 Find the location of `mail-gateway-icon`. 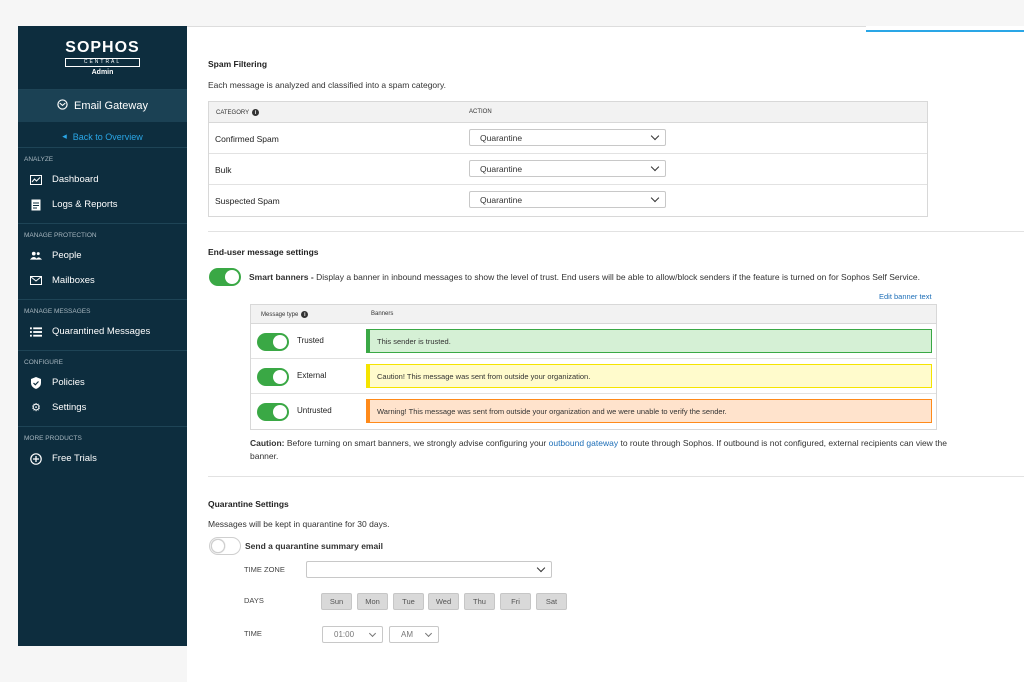

mail-gateway-icon is located at coordinates (62, 106).